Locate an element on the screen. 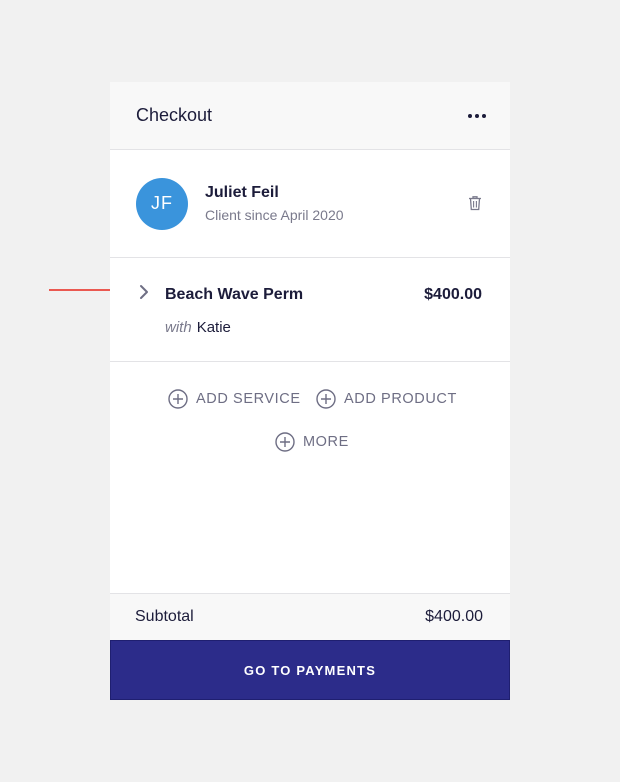  with-label: with is located at coordinates (178, 327).